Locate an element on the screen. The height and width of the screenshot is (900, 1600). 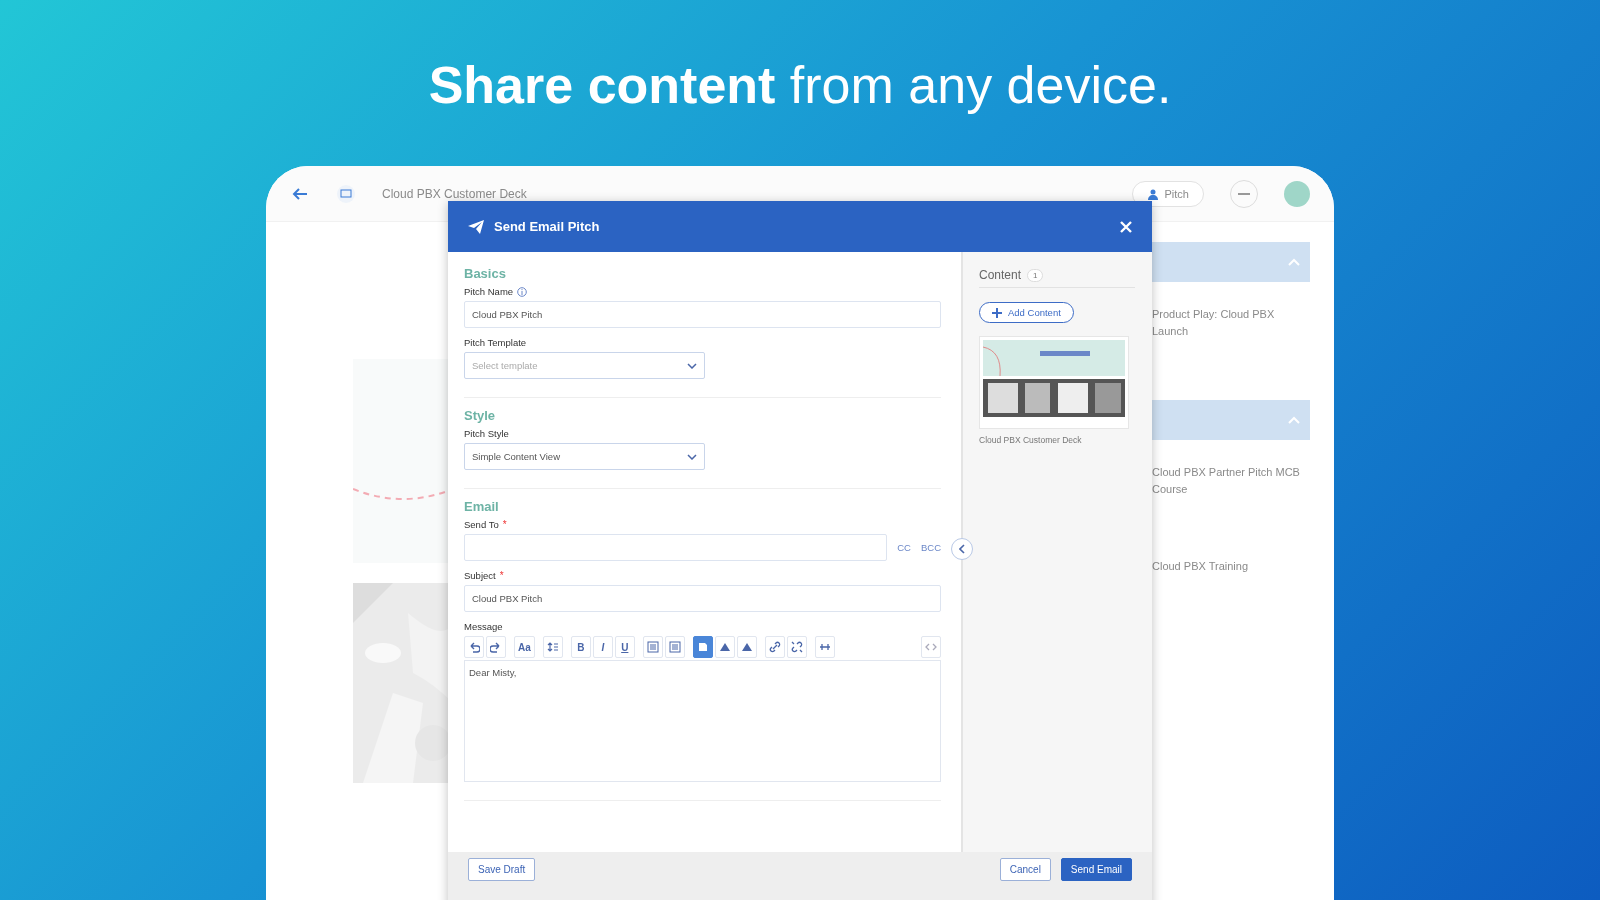
headline: Share content from any device. is located at coordinates (800, 85).